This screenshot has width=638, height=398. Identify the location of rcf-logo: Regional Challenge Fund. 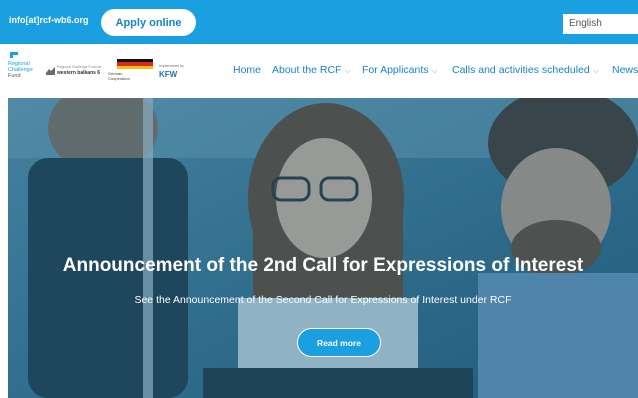
(25, 69).